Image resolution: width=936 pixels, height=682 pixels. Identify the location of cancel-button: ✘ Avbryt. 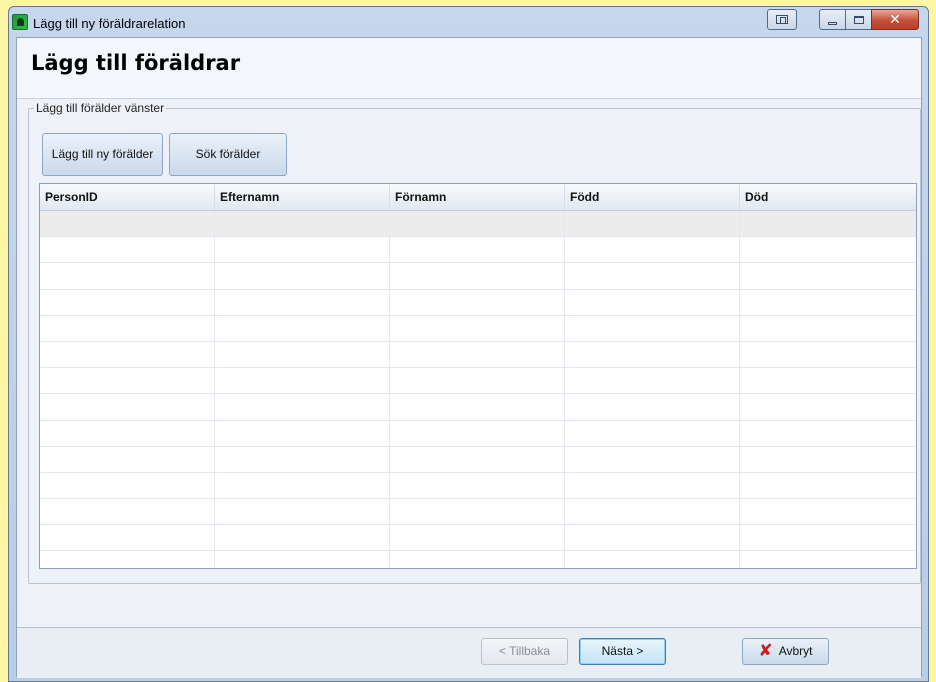
(785, 651).